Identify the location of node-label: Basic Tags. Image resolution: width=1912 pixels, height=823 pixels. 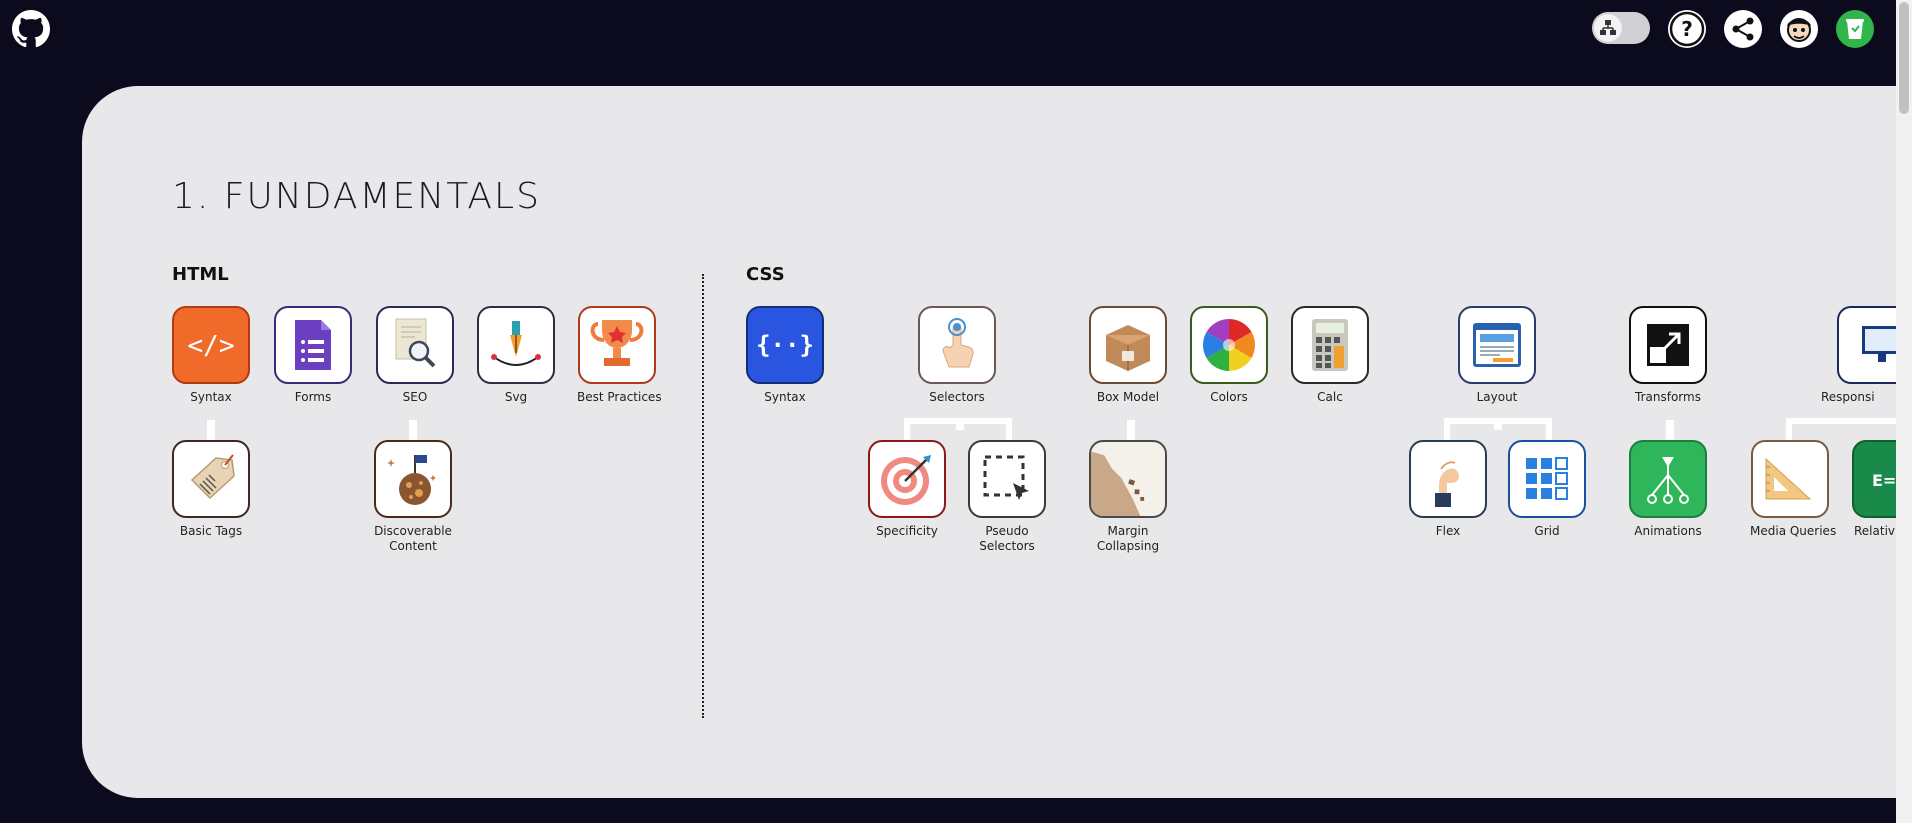
(211, 531).